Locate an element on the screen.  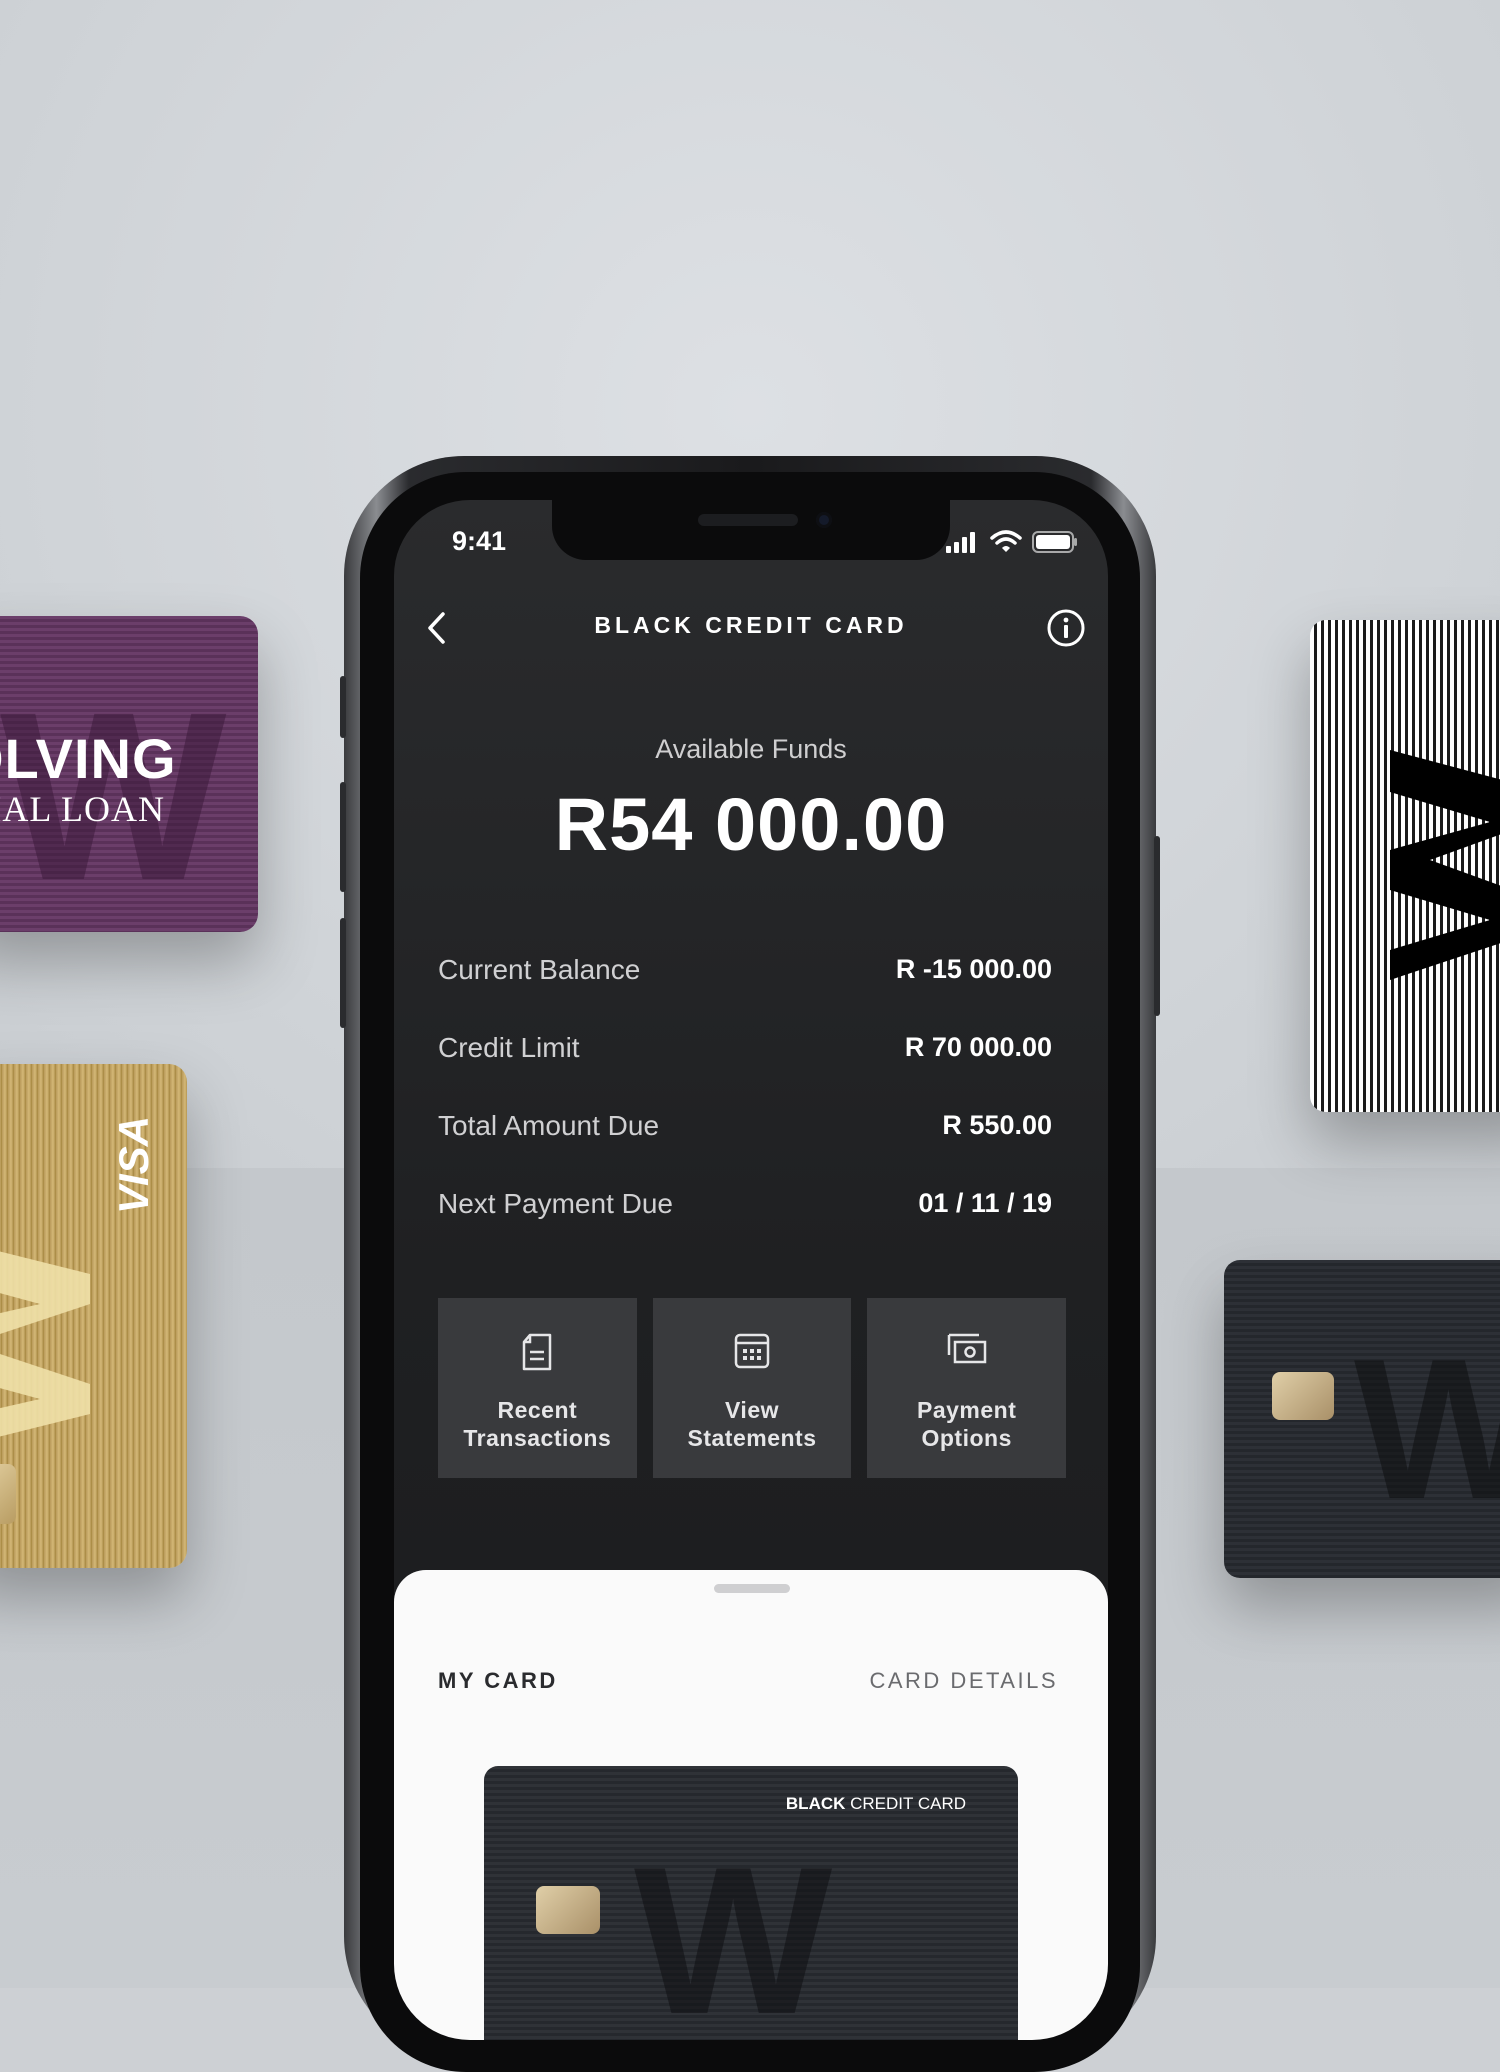
front-camera is located at coordinates (824, 520).